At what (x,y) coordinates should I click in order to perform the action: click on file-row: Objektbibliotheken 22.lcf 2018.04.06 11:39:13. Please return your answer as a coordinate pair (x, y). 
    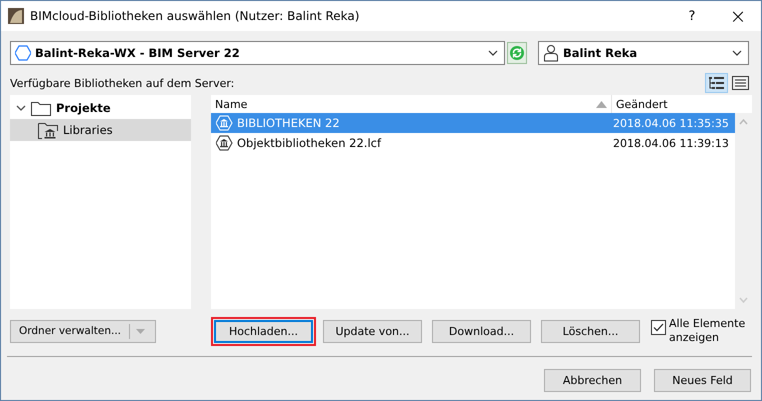
    Looking at the image, I should click on (473, 143).